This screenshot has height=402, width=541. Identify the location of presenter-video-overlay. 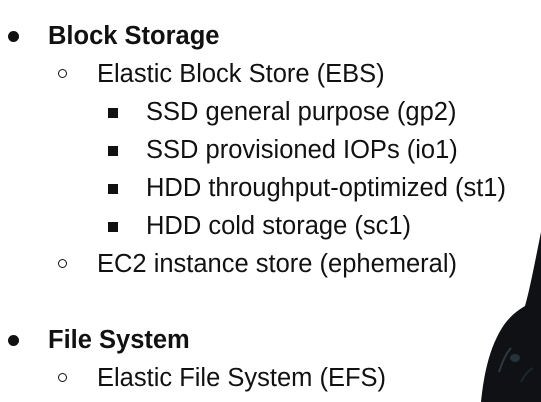
(511, 317).